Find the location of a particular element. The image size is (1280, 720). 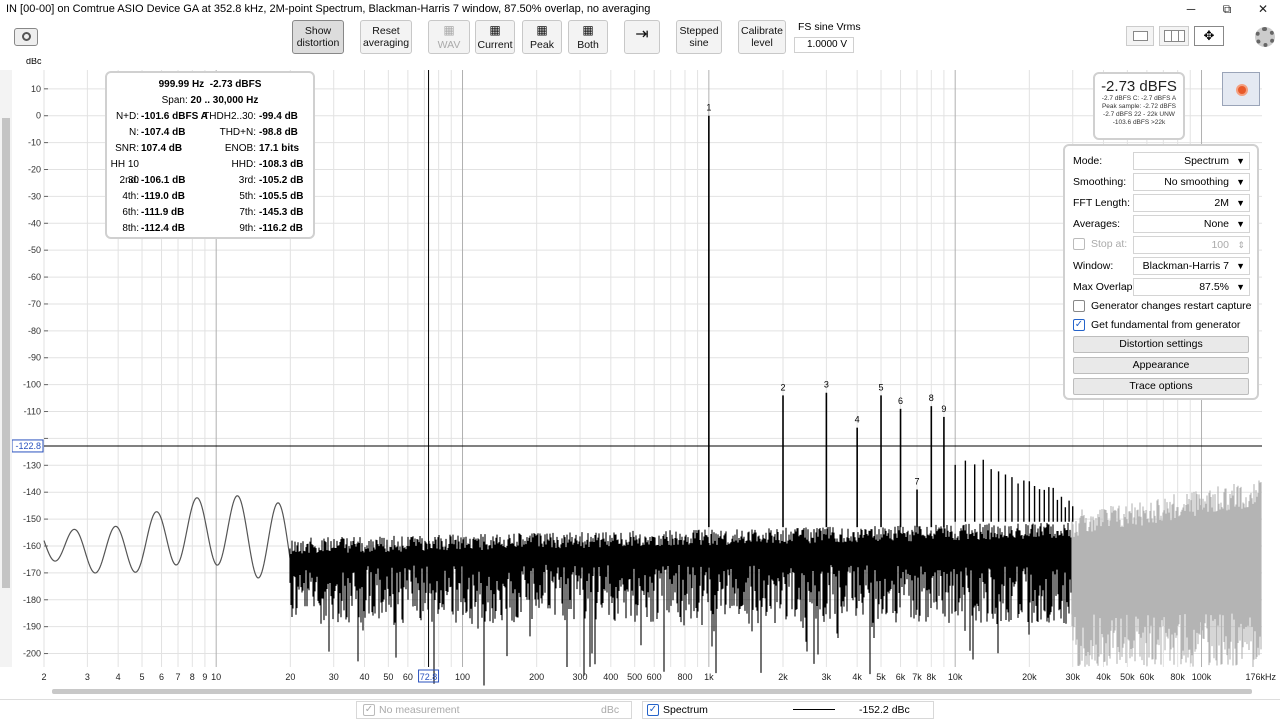

x-tick-label: 10k is located at coordinates (955, 677).